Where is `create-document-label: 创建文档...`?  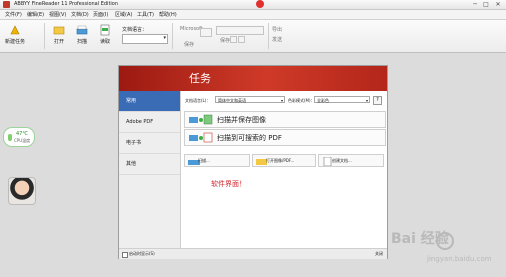 create-document-label: 创建文档... is located at coordinates (342, 160).